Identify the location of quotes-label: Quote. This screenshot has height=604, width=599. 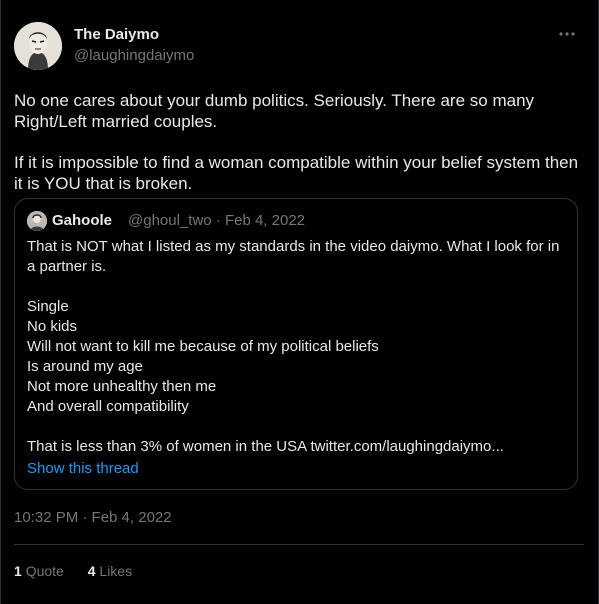
(44, 571).